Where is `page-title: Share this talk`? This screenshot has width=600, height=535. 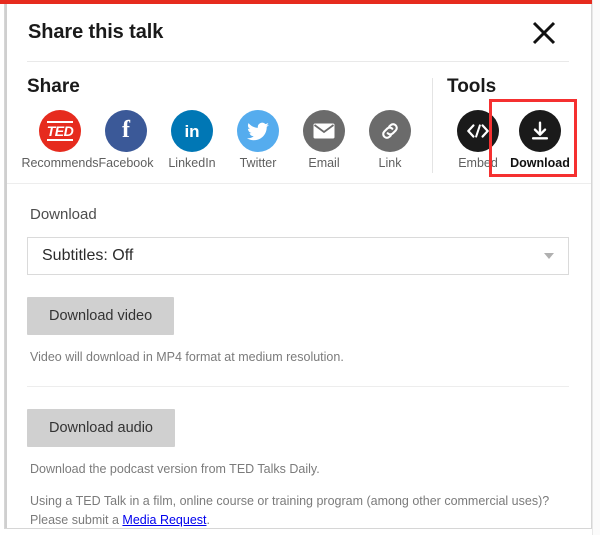
page-title: Share this talk is located at coordinates (96, 32).